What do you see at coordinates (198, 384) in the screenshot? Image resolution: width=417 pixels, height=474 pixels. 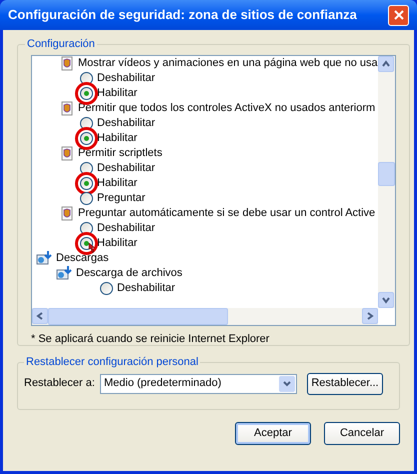 I see `level-dropdown: Medio (predeterminado)` at bounding box center [198, 384].